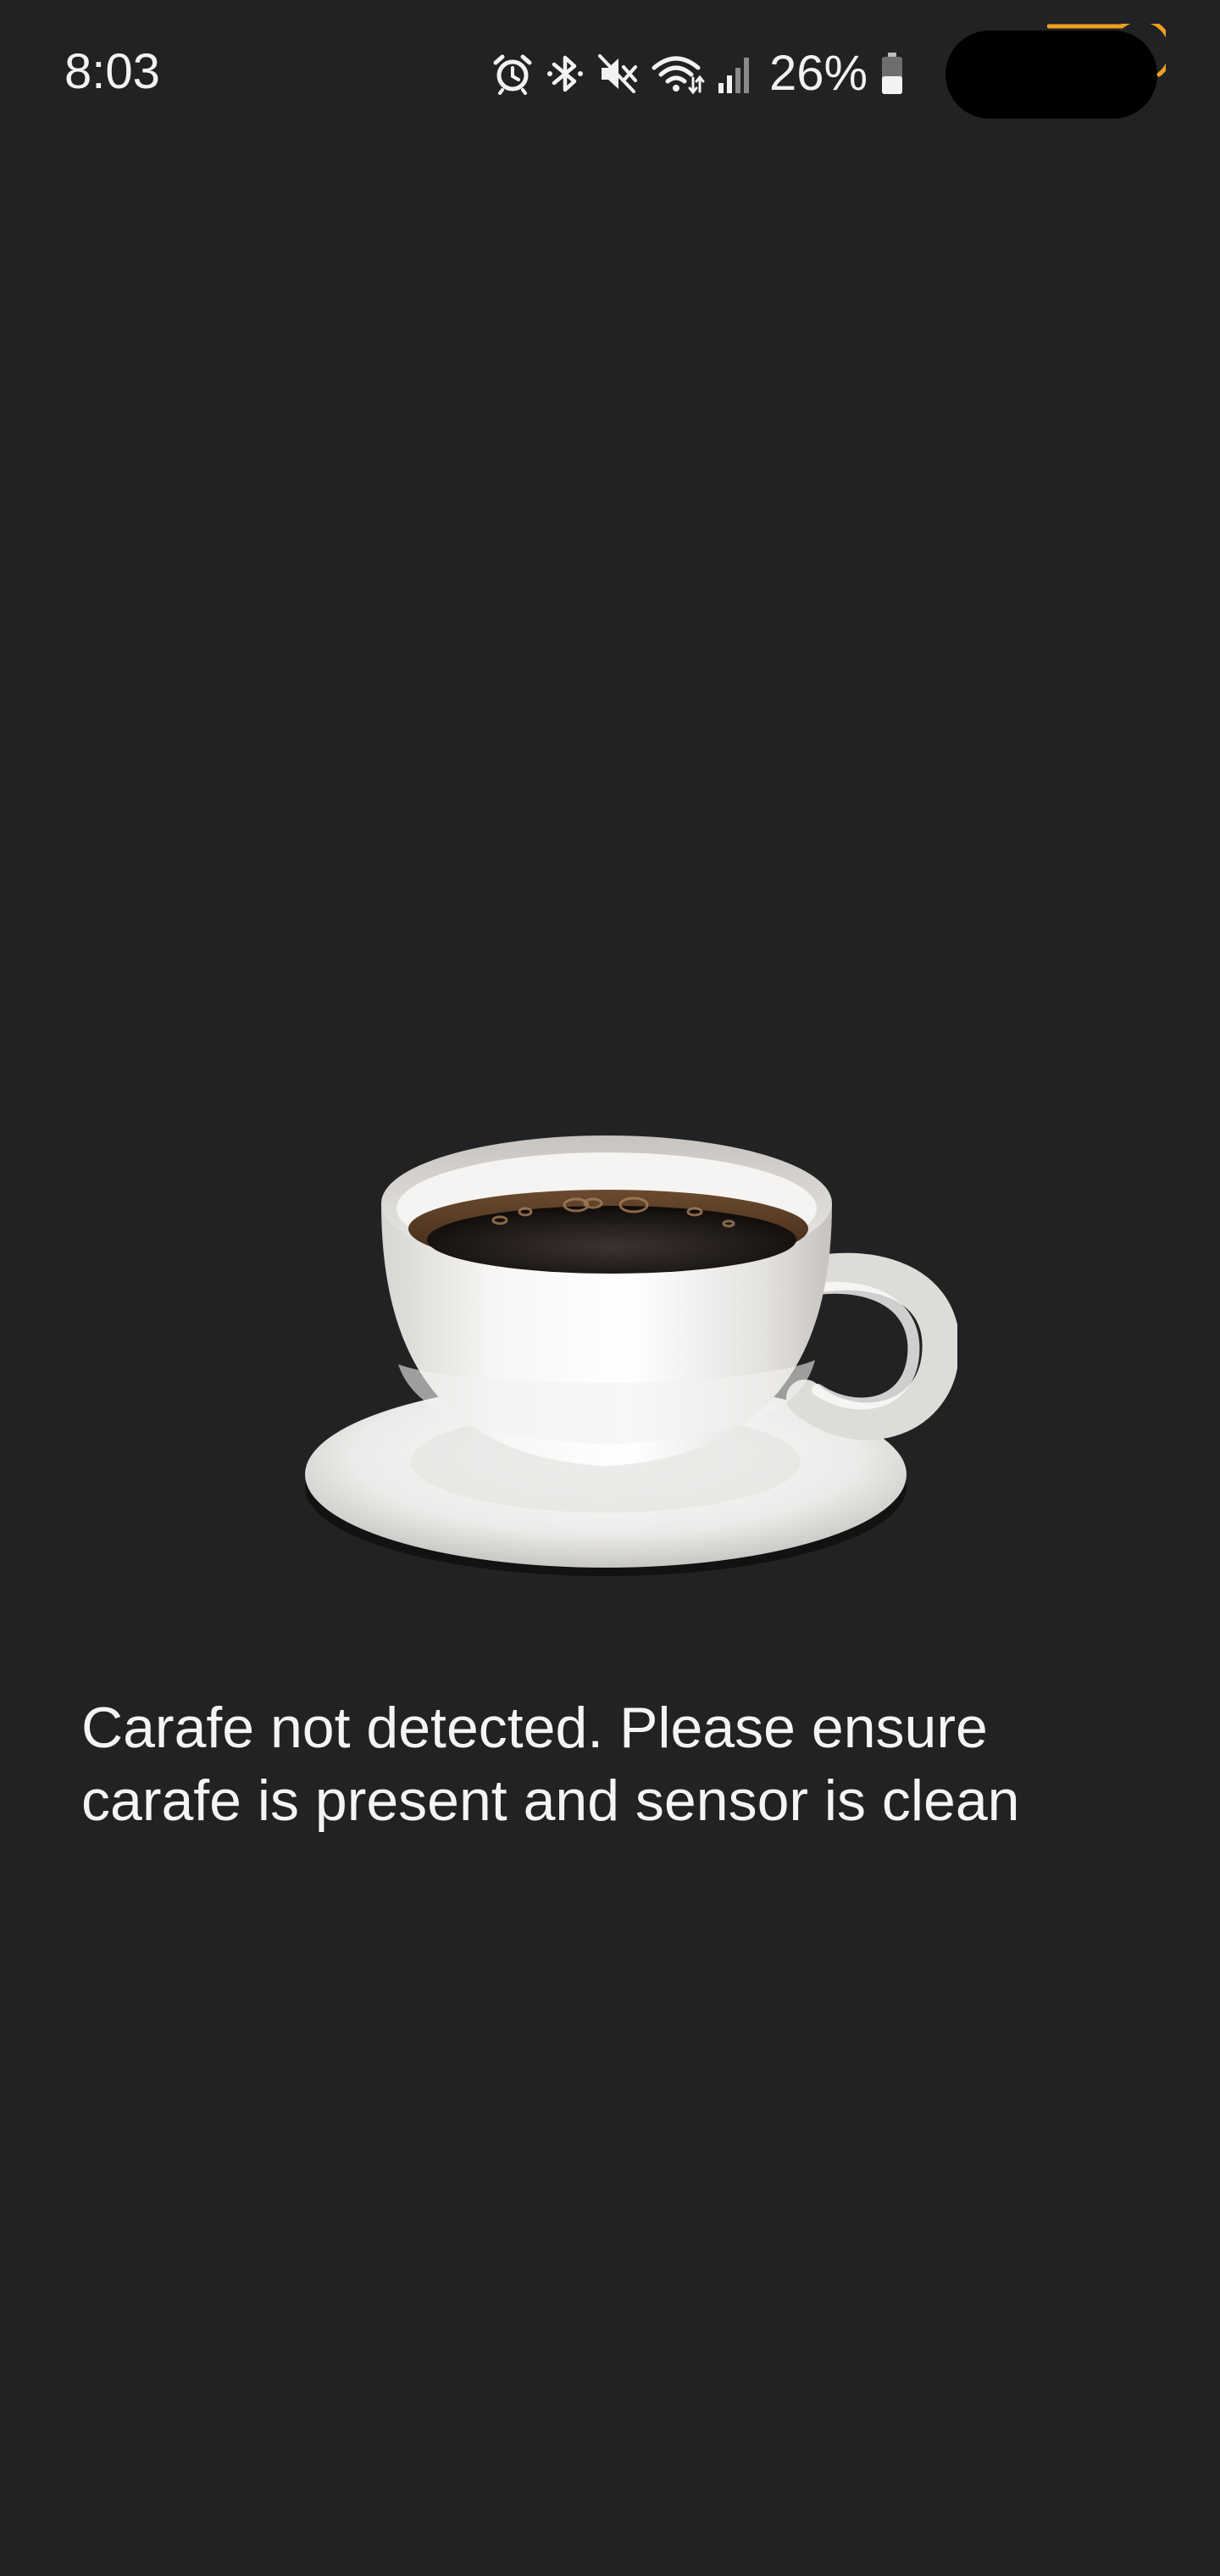  I want to click on bluetooth-icon, so click(565, 73).